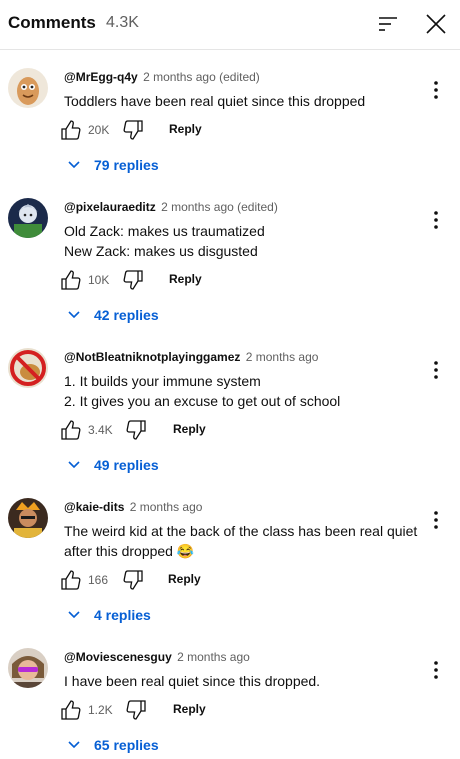  I want to click on anime-avatar-icon, so click(28, 218).